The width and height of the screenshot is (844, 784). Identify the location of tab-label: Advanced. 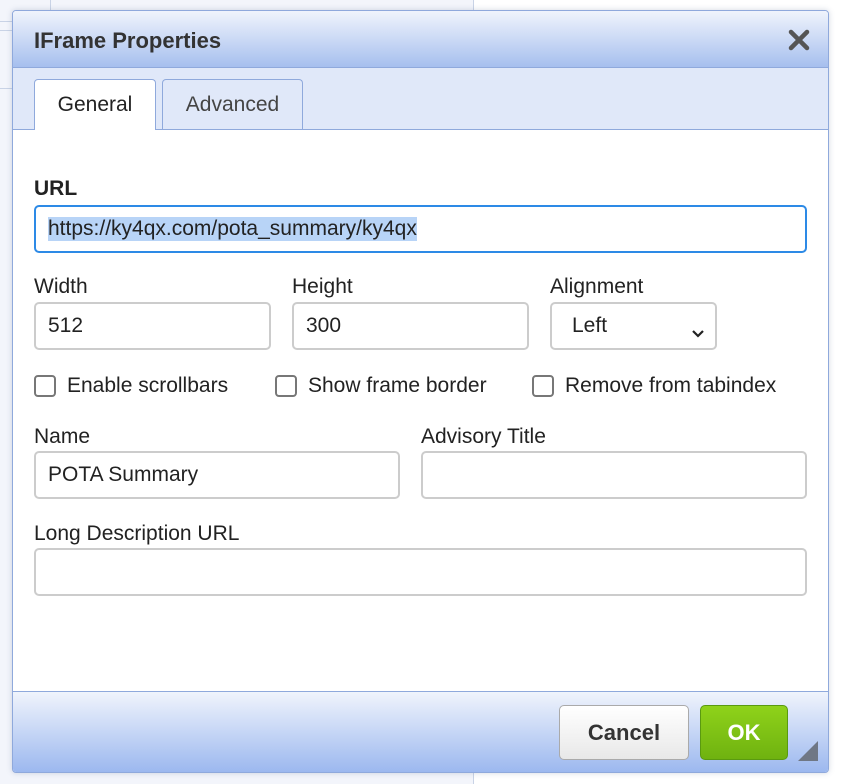
(232, 104).